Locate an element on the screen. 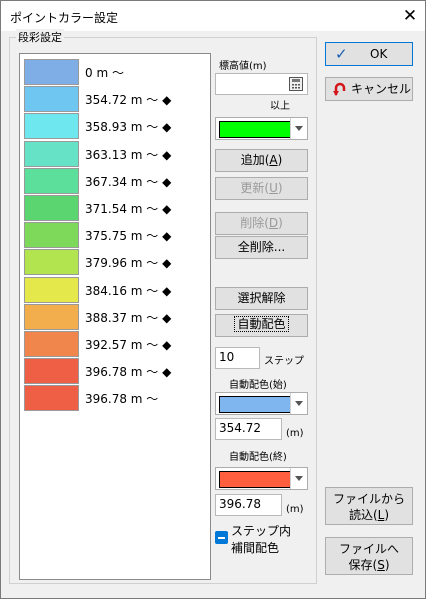 The height and width of the screenshot is (599, 426). elevation-range-text: 396.78 m 〜 ◆ is located at coordinates (128, 372).